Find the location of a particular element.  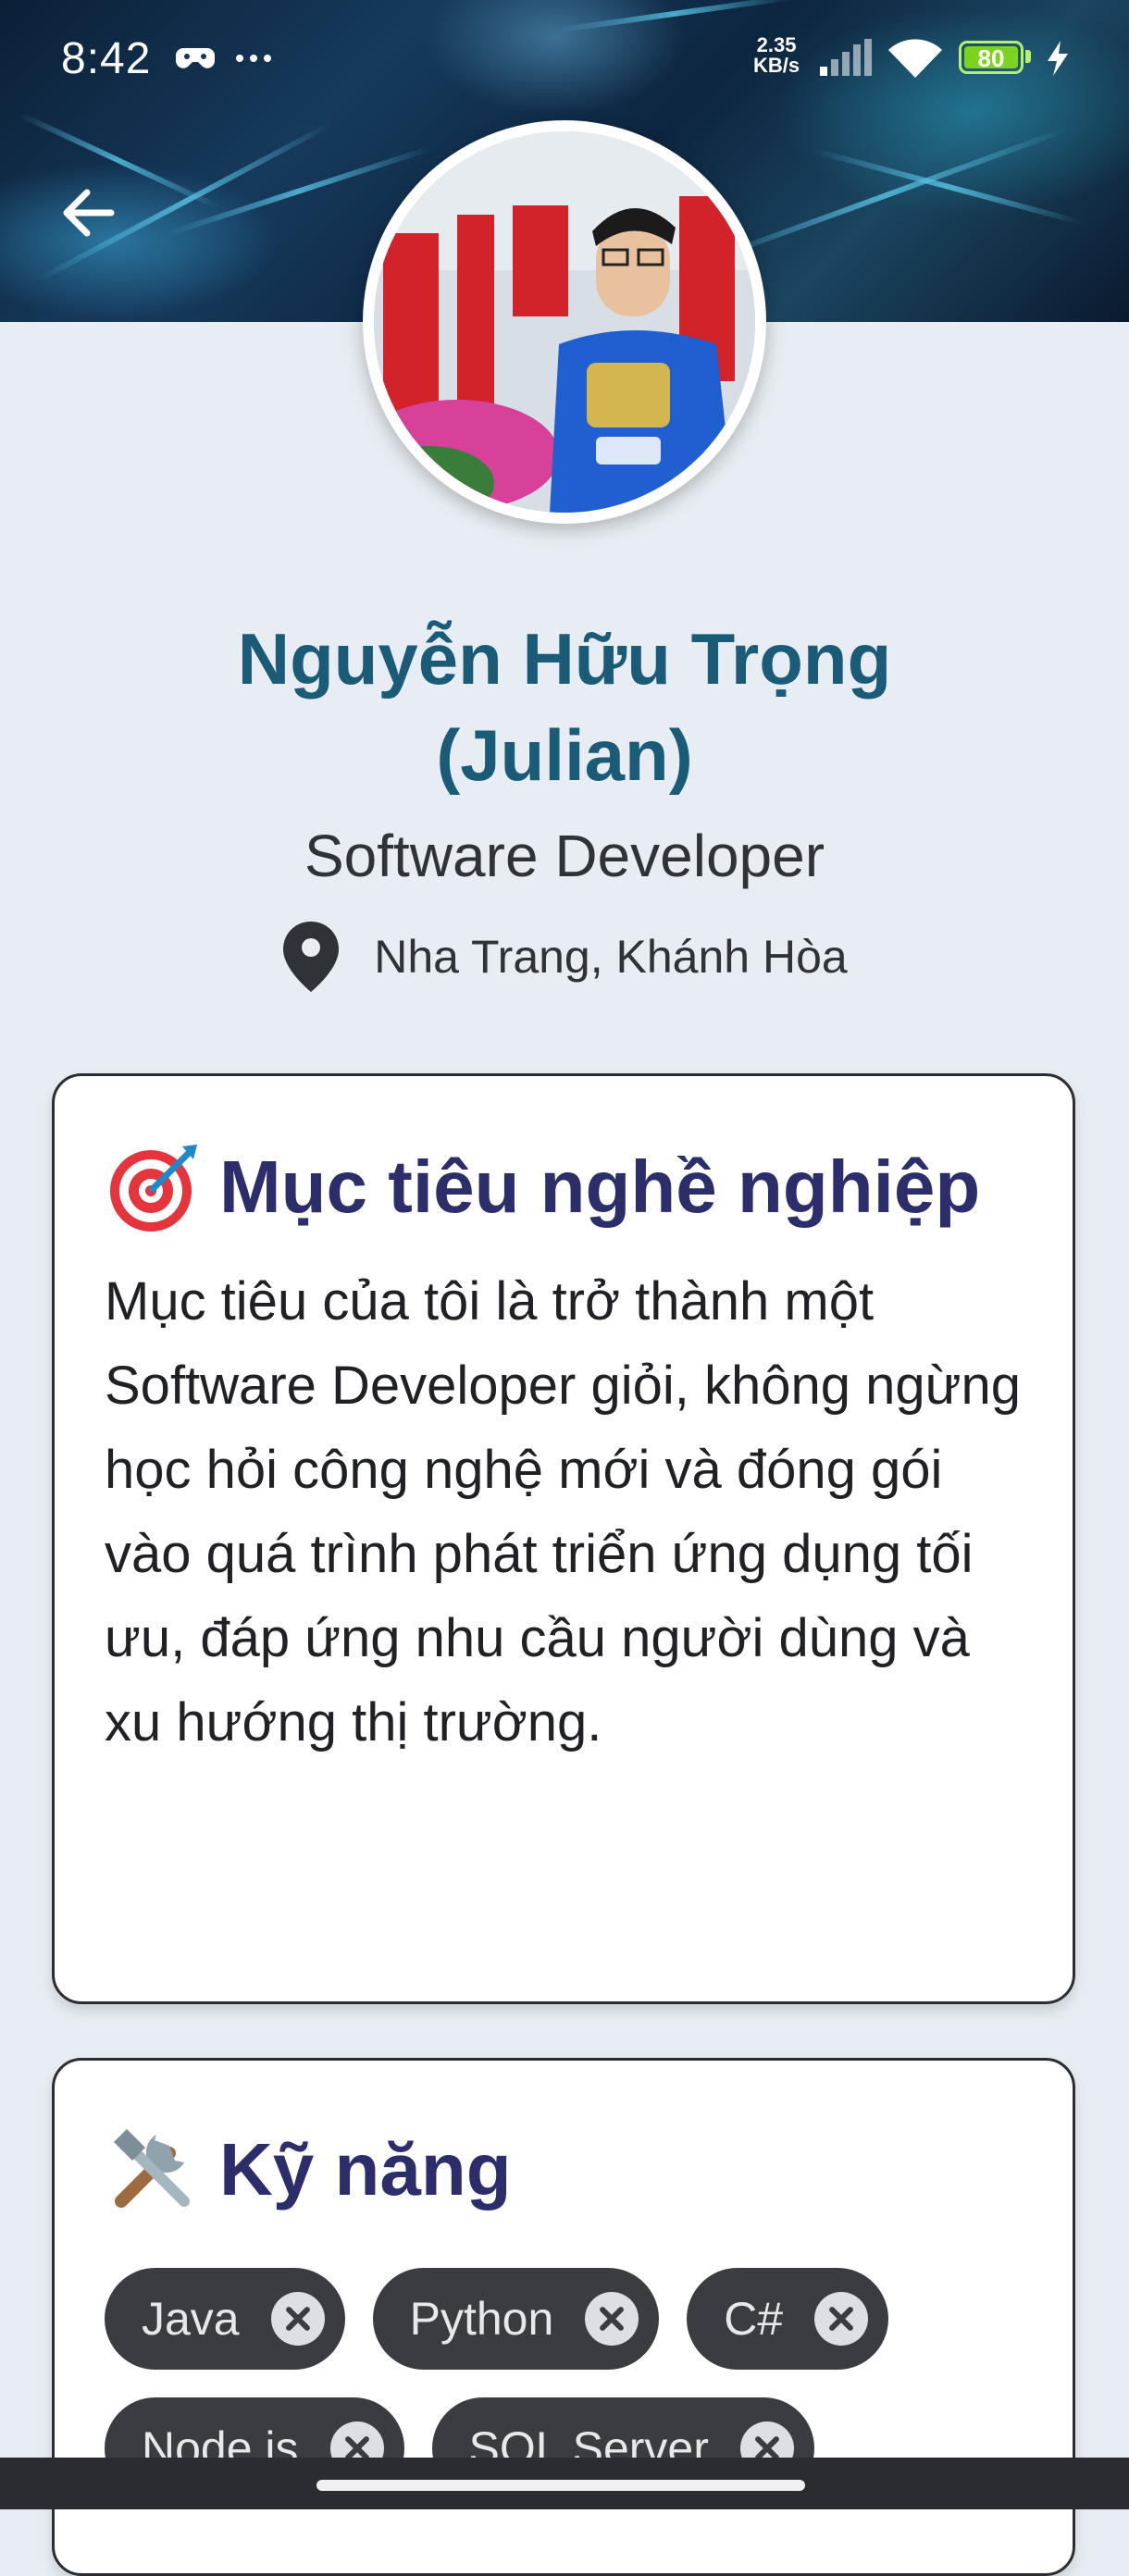

wifi-icon is located at coordinates (915, 59).